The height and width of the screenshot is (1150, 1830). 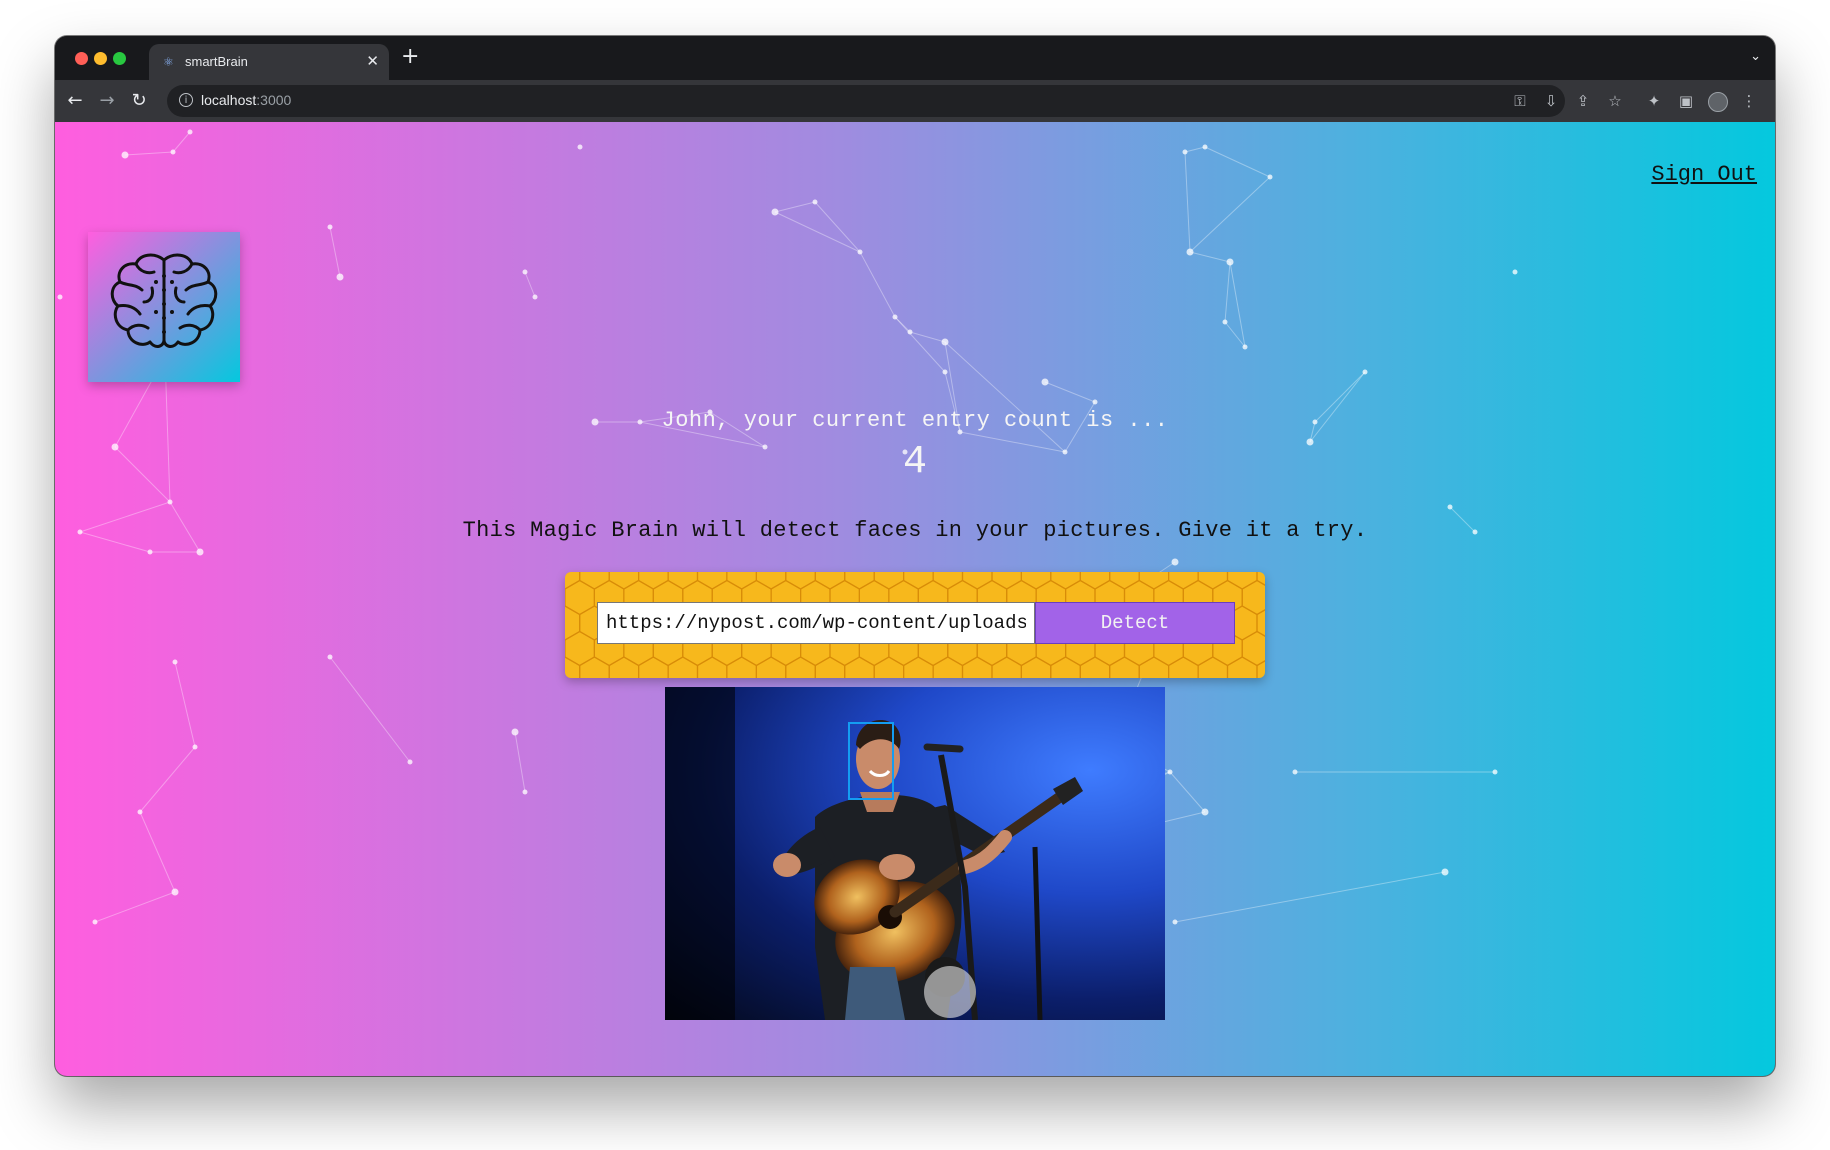 What do you see at coordinates (1135, 623) in the screenshot?
I see `detect-button: Detect` at bounding box center [1135, 623].